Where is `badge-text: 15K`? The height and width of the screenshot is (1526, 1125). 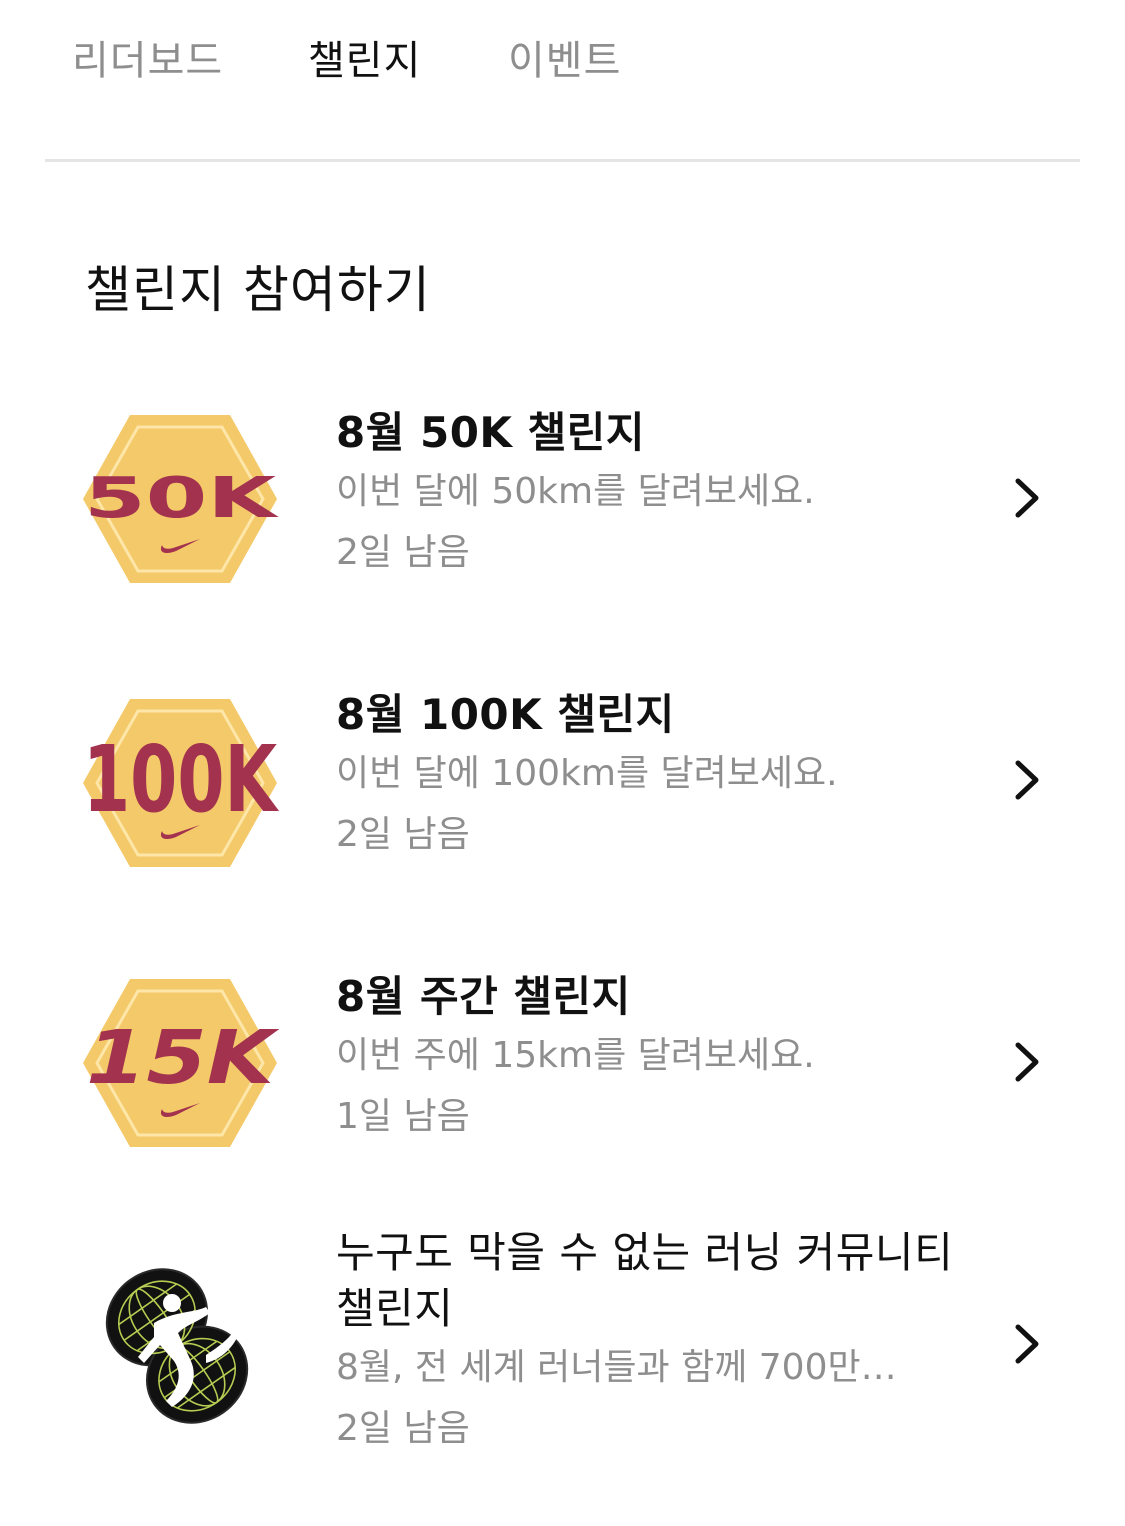 badge-text: 15K is located at coordinates (182, 1058).